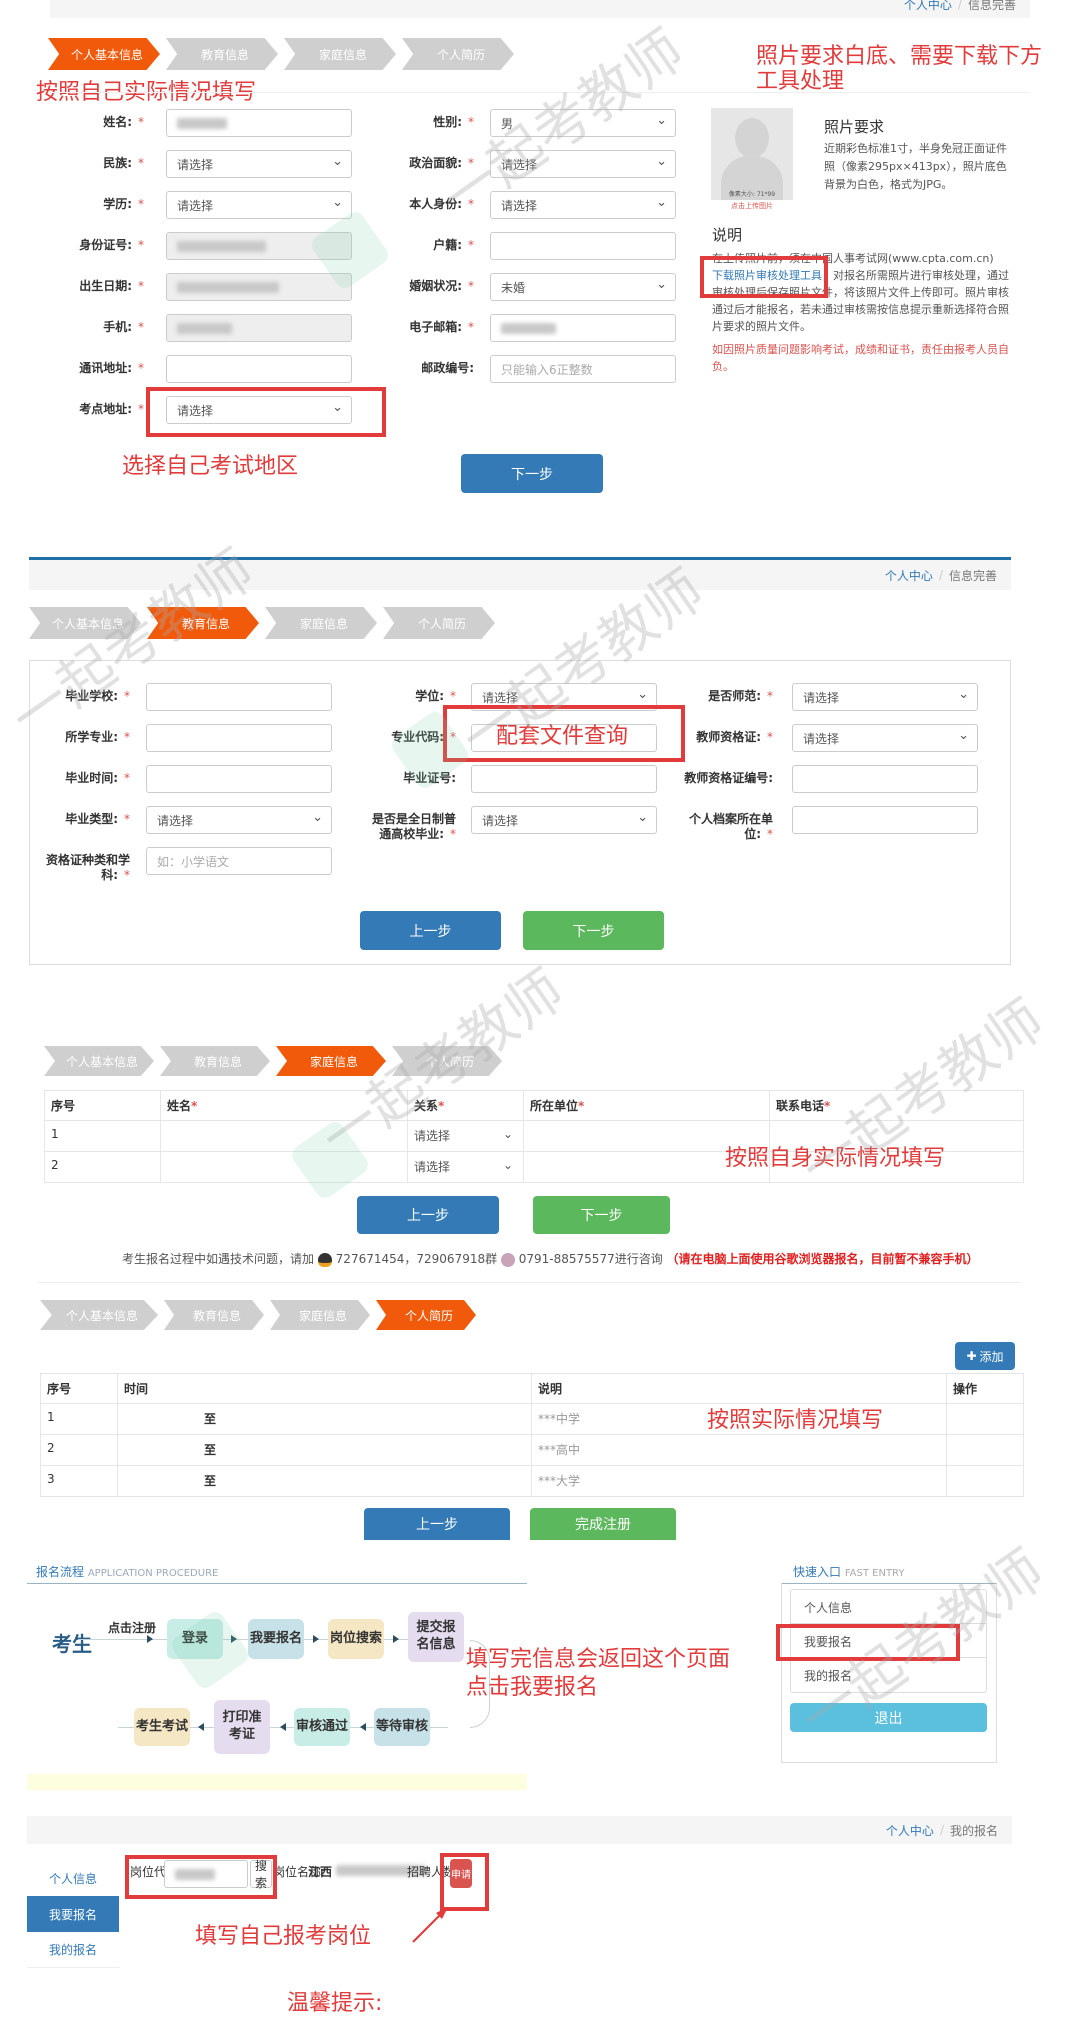 The height and width of the screenshot is (2020, 1080). I want to click on next-button-1: 下一步, so click(532, 473).